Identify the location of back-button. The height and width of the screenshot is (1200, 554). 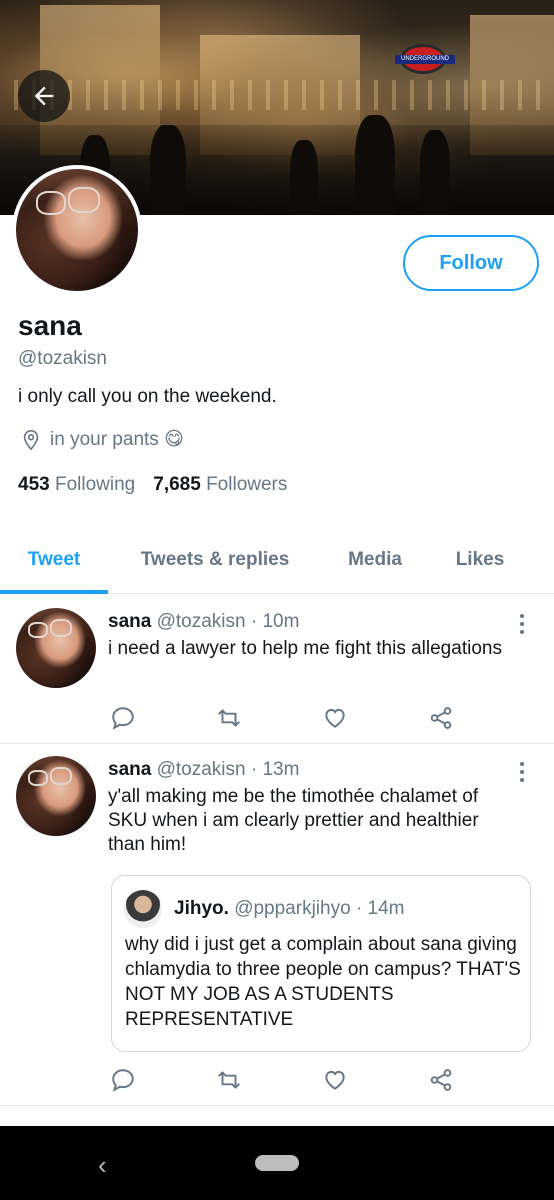
(44, 96).